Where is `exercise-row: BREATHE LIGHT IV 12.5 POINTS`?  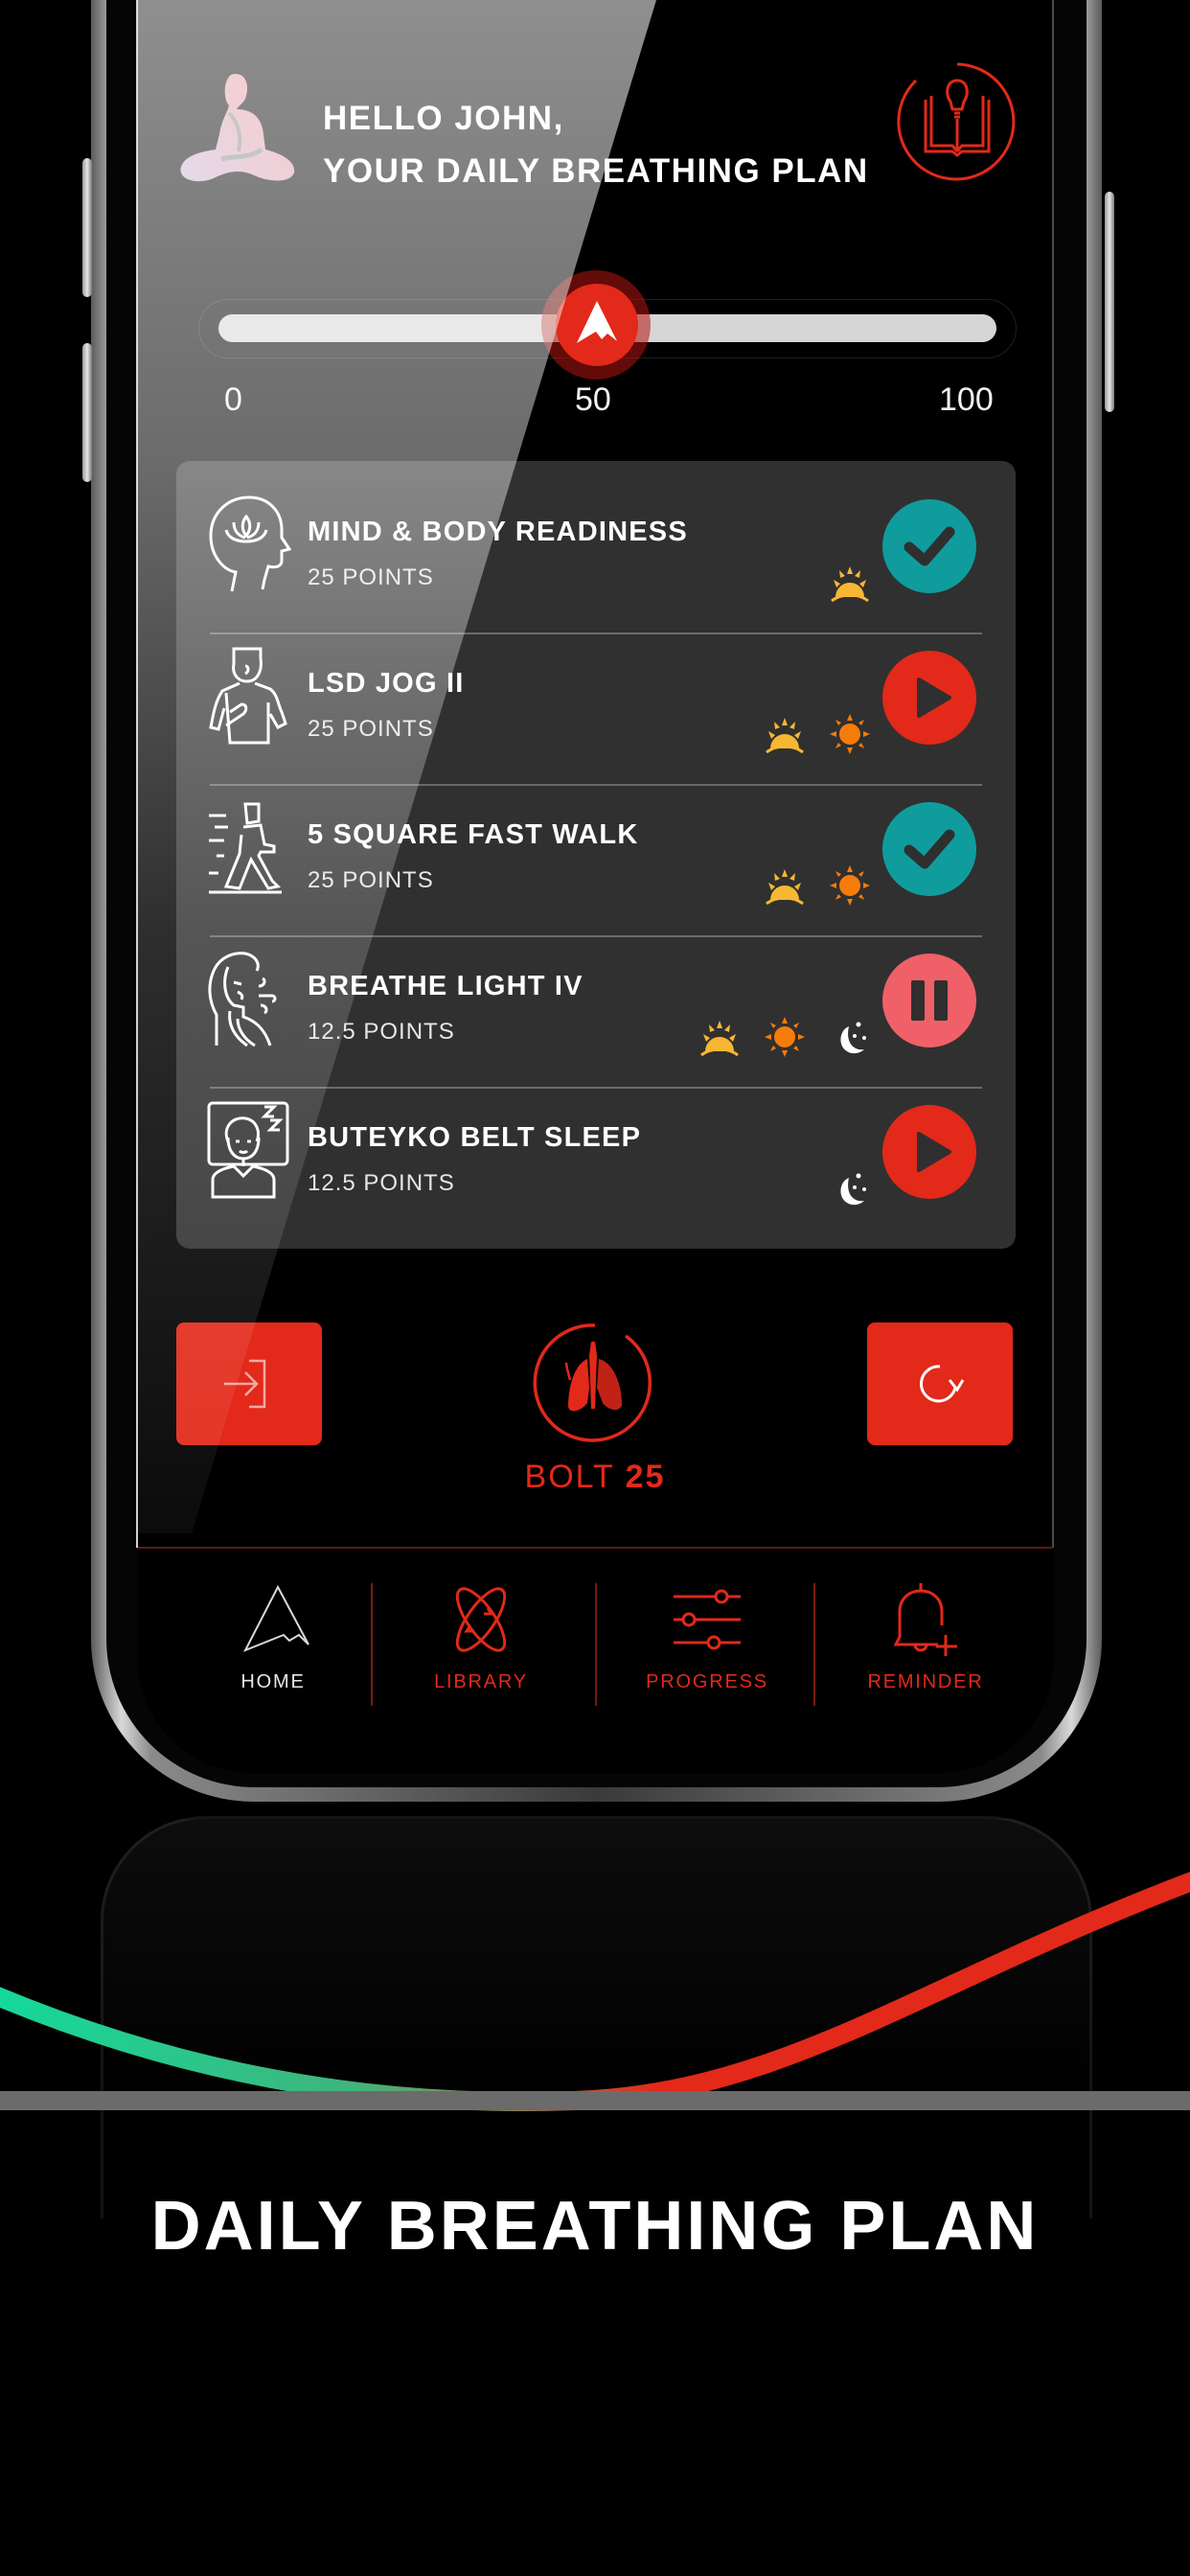
exercise-row: BREATHE LIGHT IV 12.5 POINTS is located at coordinates (596, 991).